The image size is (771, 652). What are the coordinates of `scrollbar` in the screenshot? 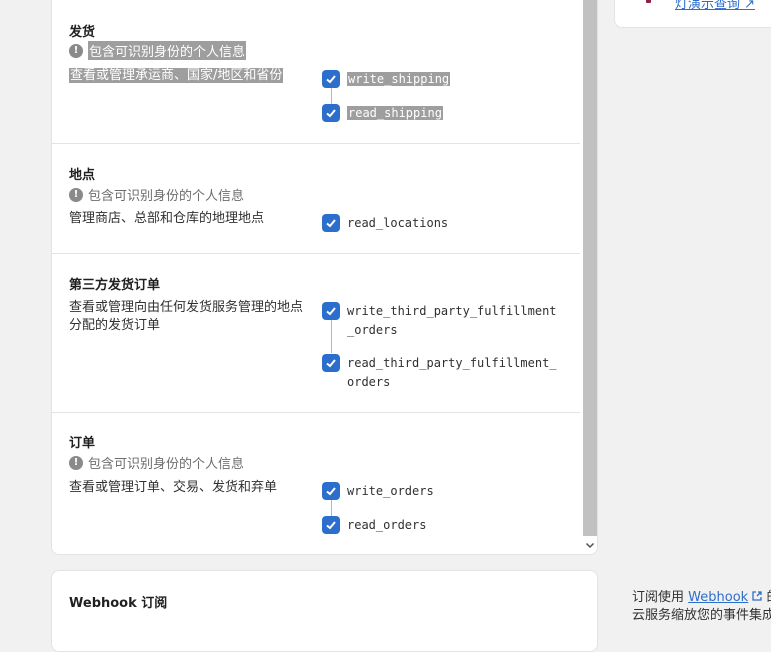 It's located at (589, 277).